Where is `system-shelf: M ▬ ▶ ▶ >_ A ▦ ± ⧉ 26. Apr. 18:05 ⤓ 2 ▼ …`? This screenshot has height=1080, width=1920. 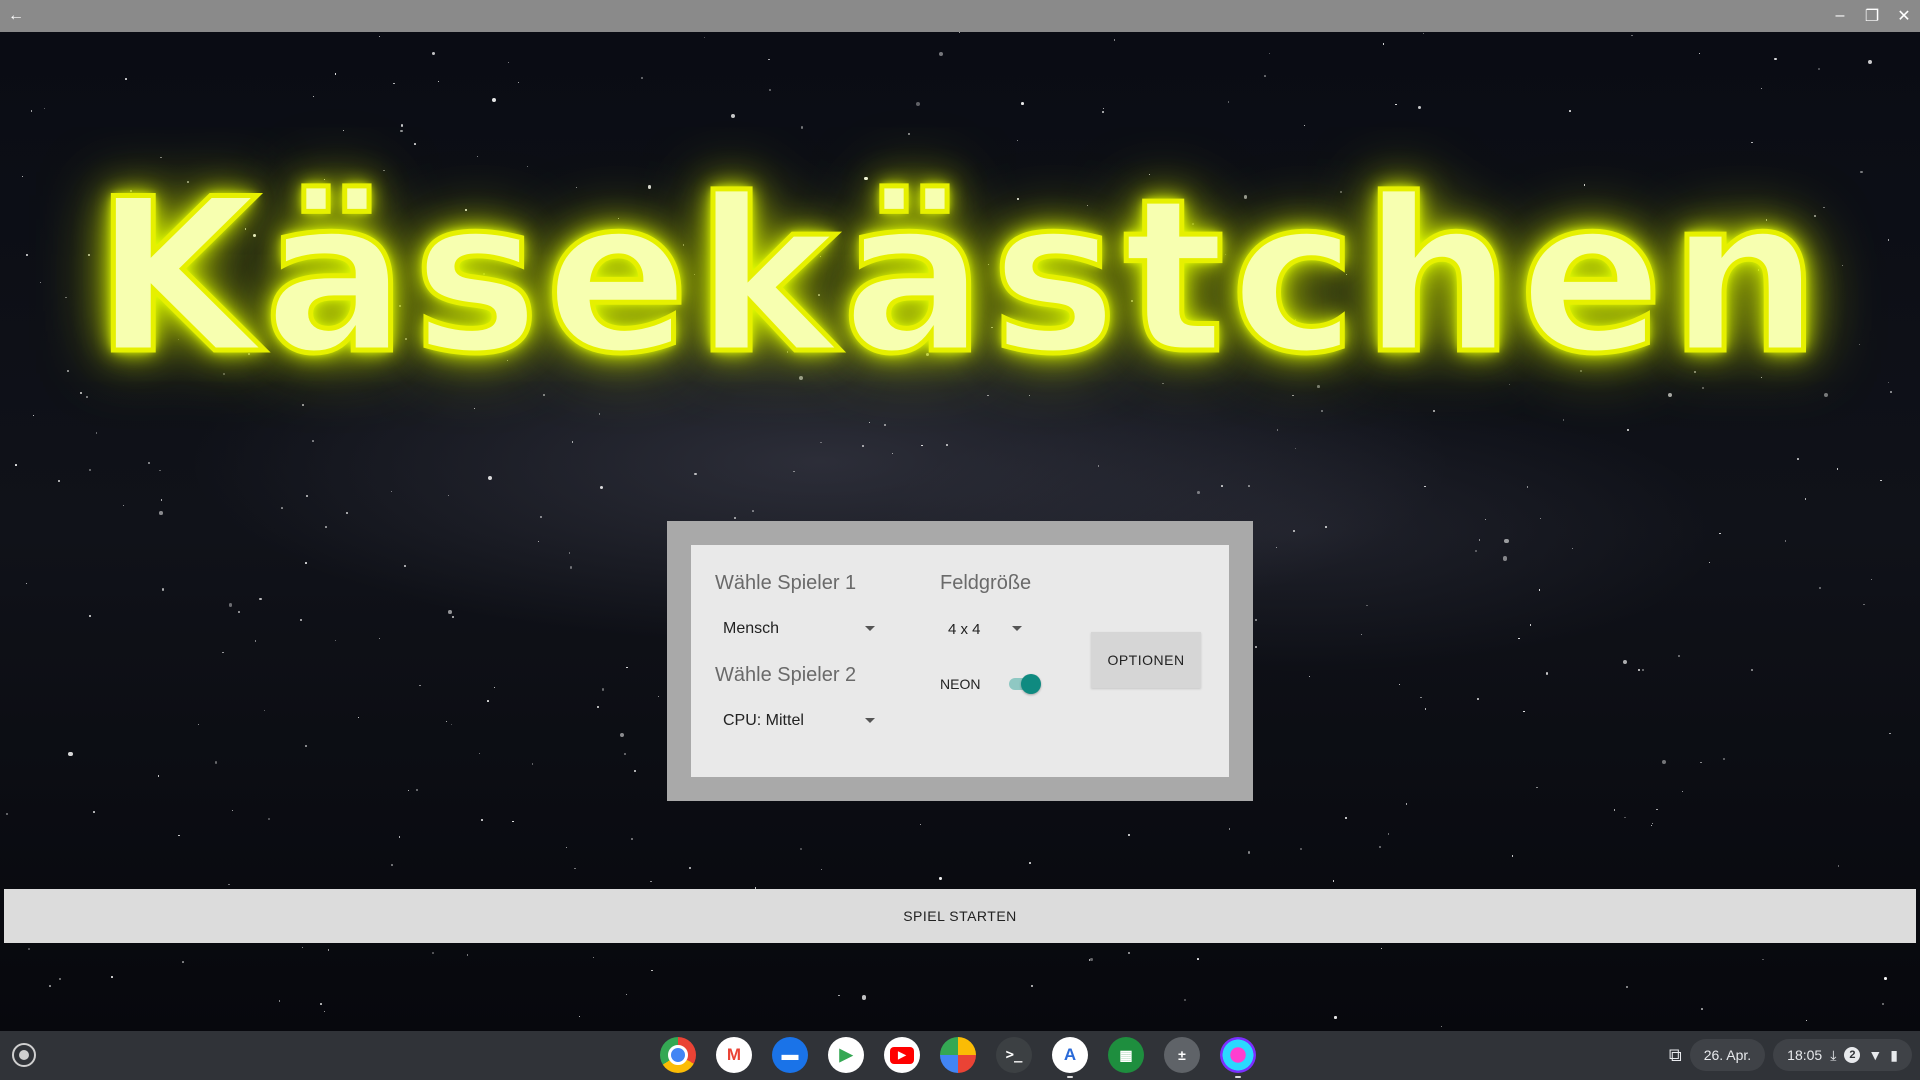
system-shelf: M ▬ ▶ ▶ >_ A ▦ ± ⧉ 26. Apr. 18:05 ⤓ 2 ▼ … is located at coordinates (960, 1055).